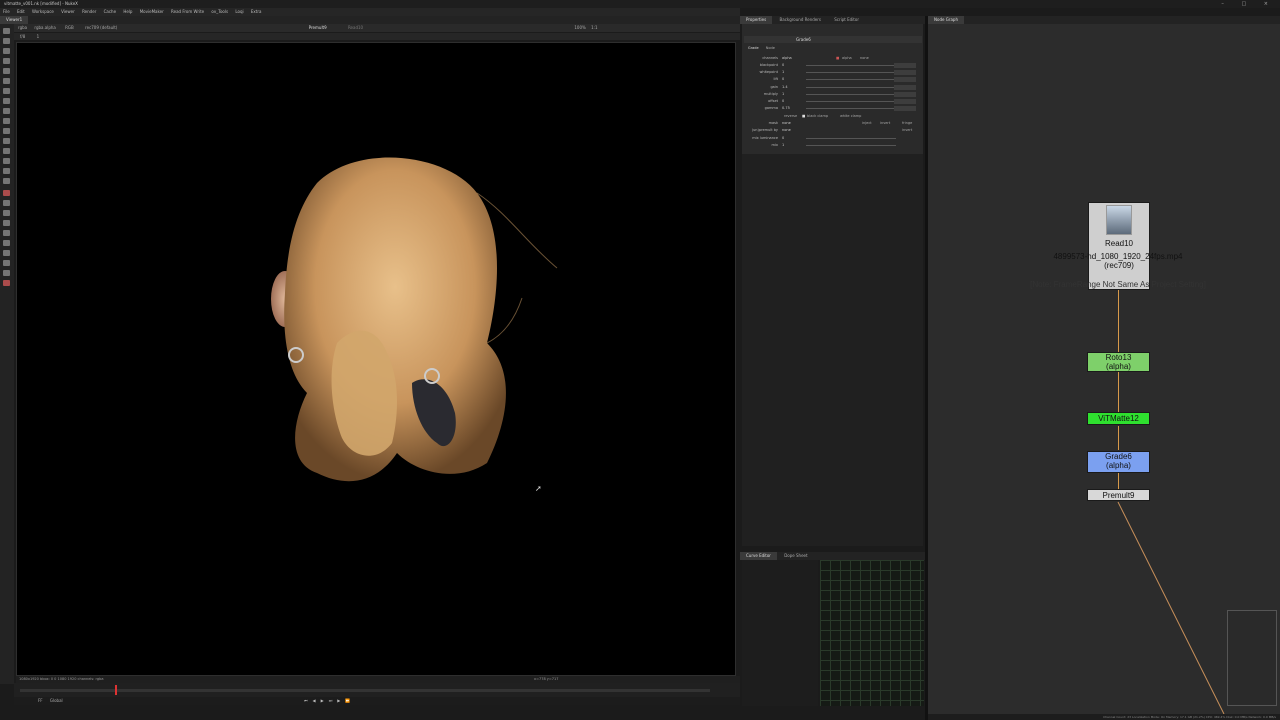 The image size is (1280, 720). Describe the element at coordinates (6, 71) in the screenshot. I see `color-tool-icon` at that location.